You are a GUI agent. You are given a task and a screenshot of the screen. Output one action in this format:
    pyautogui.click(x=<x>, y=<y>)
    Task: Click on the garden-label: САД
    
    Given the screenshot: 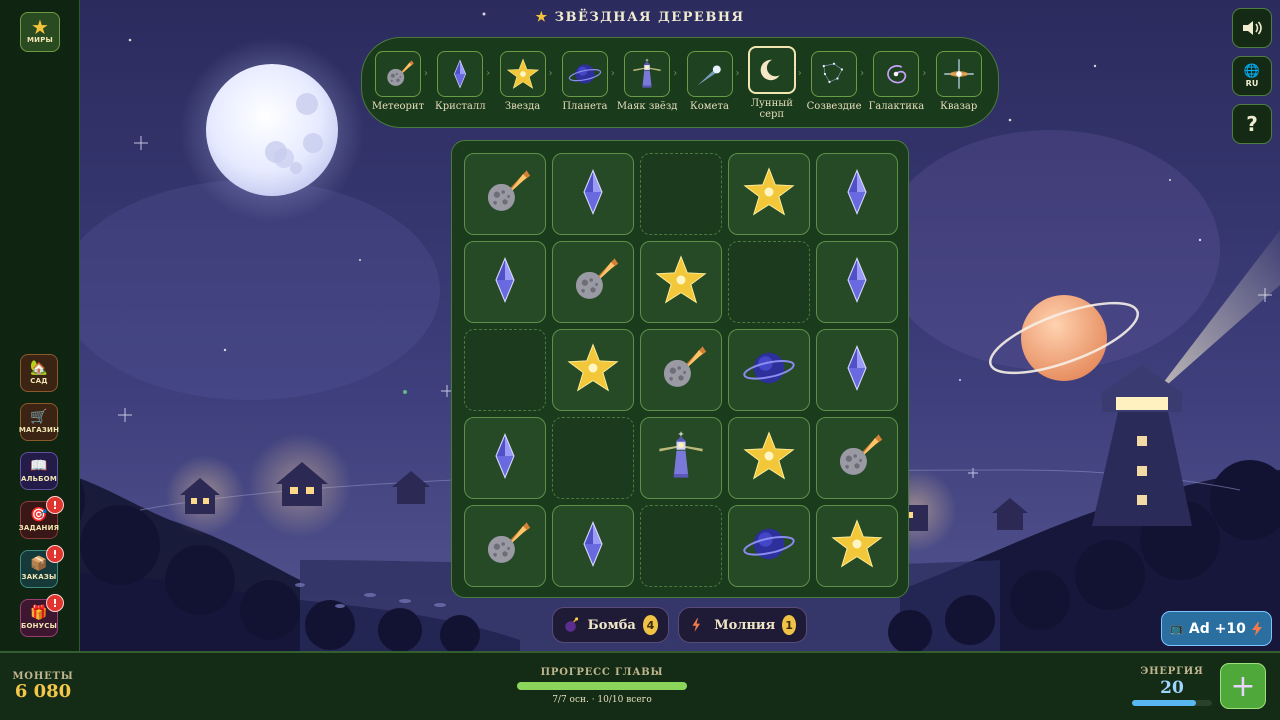 What is the action you would take?
    pyautogui.click(x=39, y=381)
    